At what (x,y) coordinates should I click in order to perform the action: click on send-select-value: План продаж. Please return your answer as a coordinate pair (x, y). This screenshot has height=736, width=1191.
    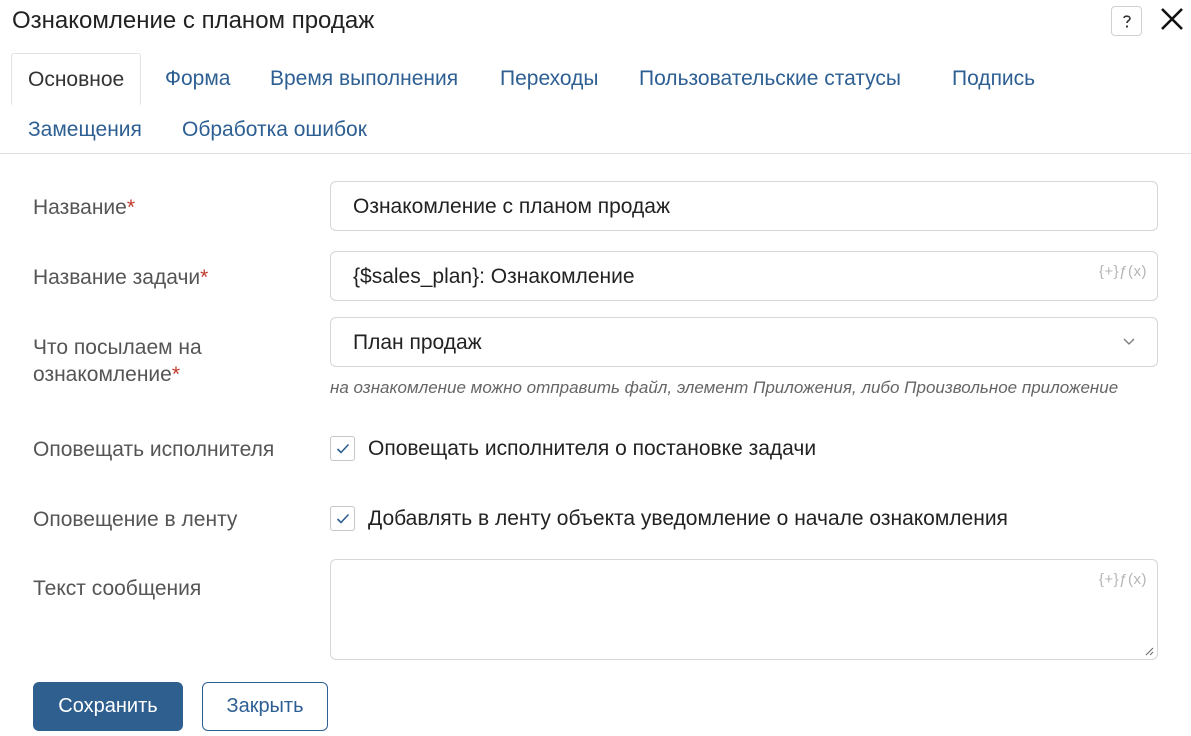
    Looking at the image, I should click on (417, 342).